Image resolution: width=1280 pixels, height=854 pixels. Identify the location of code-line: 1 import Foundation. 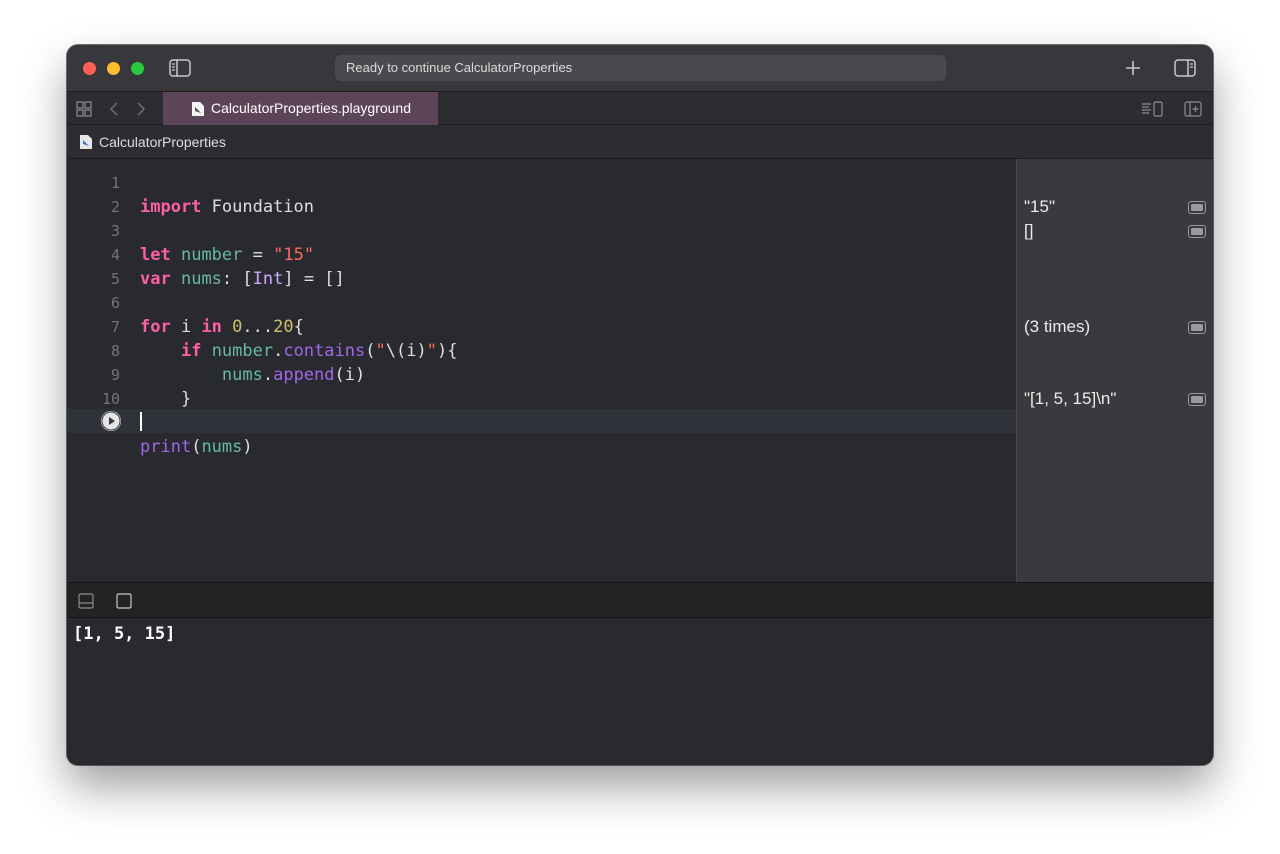
(541, 188).